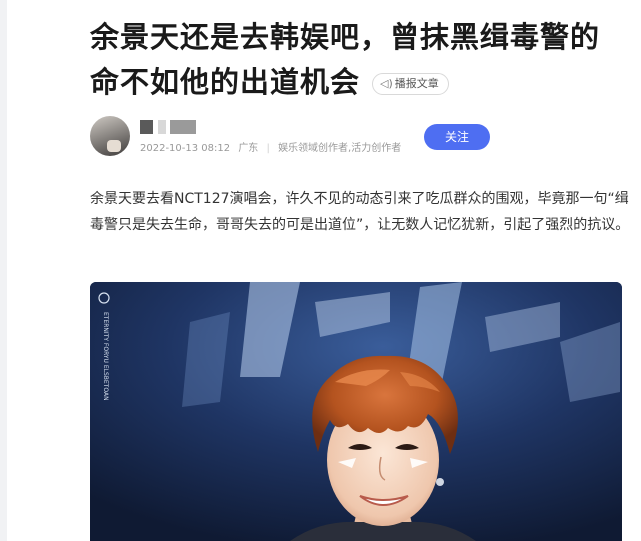 The image size is (641, 541). What do you see at coordinates (168, 127) in the screenshot?
I see `author-name-redacted` at bounding box center [168, 127].